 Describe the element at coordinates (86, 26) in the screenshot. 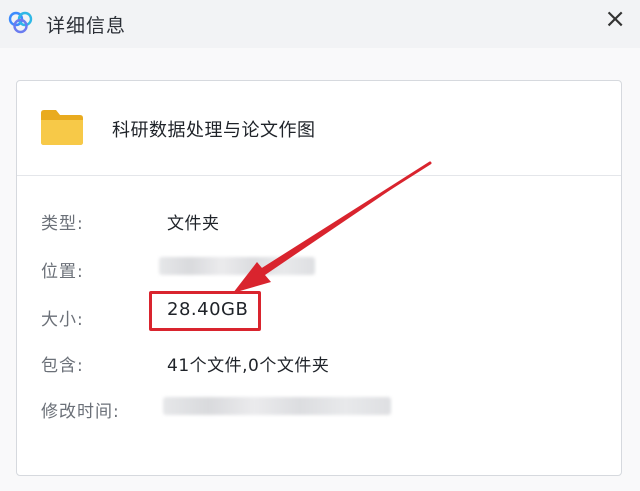

I see `window-title: 详细信息` at that location.